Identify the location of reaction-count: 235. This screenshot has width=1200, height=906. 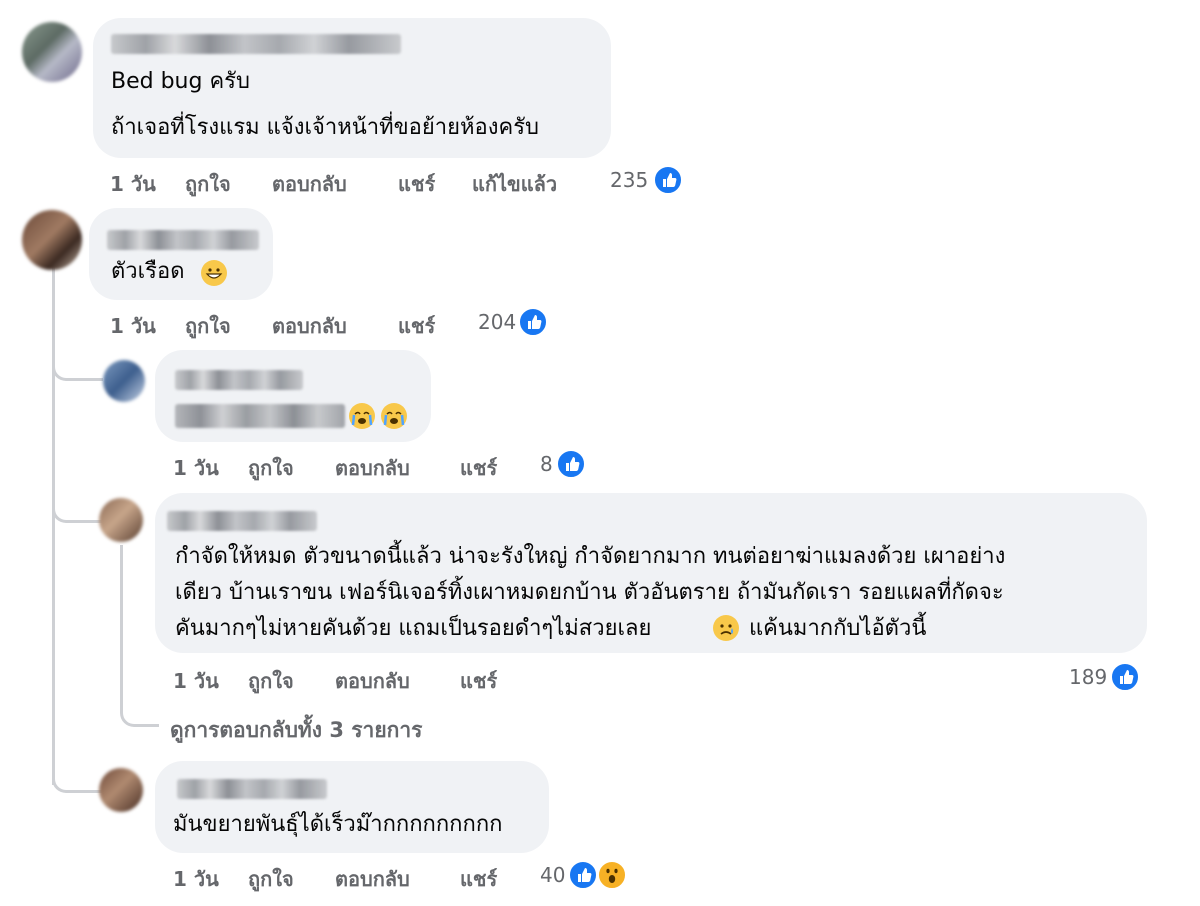
(629, 180).